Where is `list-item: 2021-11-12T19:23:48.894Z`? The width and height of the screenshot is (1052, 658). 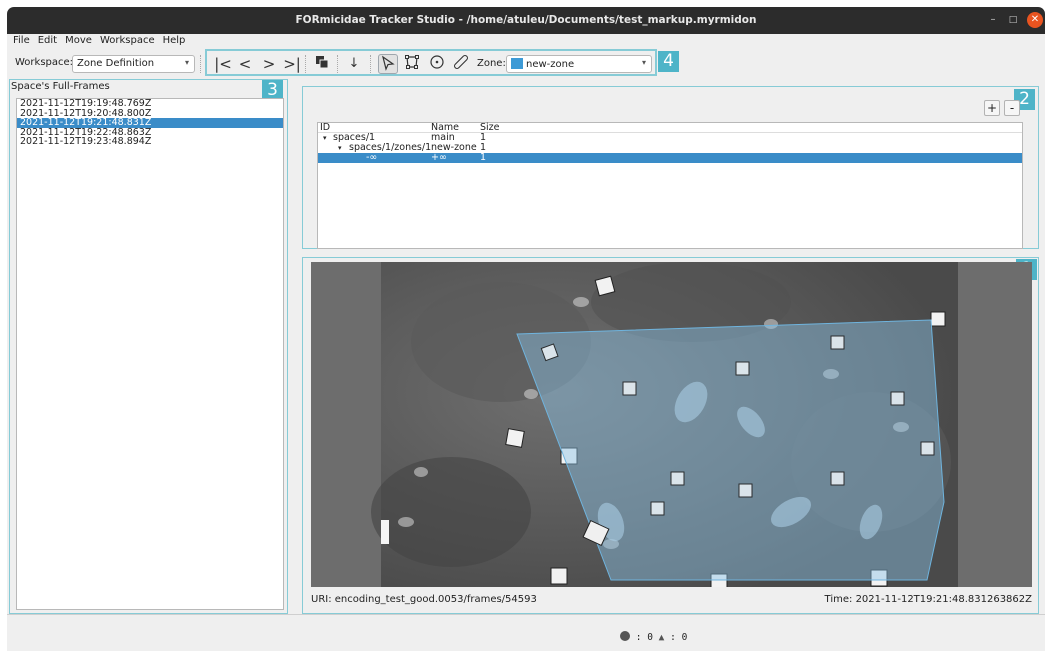
list-item: 2021-11-12T19:23:48.894Z is located at coordinates (150, 142).